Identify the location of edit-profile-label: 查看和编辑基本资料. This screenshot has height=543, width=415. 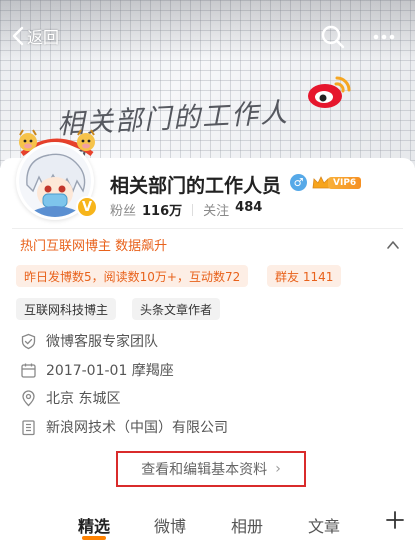
(204, 470).